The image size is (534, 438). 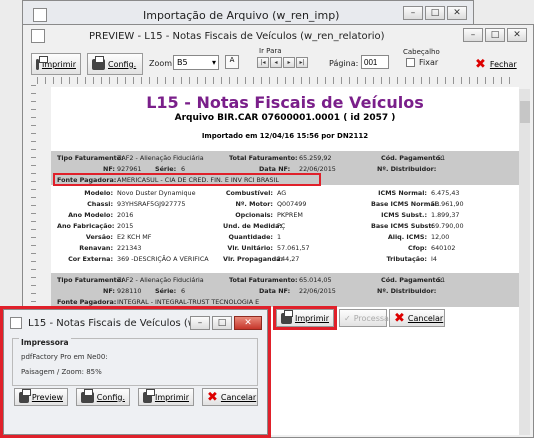 I want to click on detail-value: AG, so click(x=282, y=193).